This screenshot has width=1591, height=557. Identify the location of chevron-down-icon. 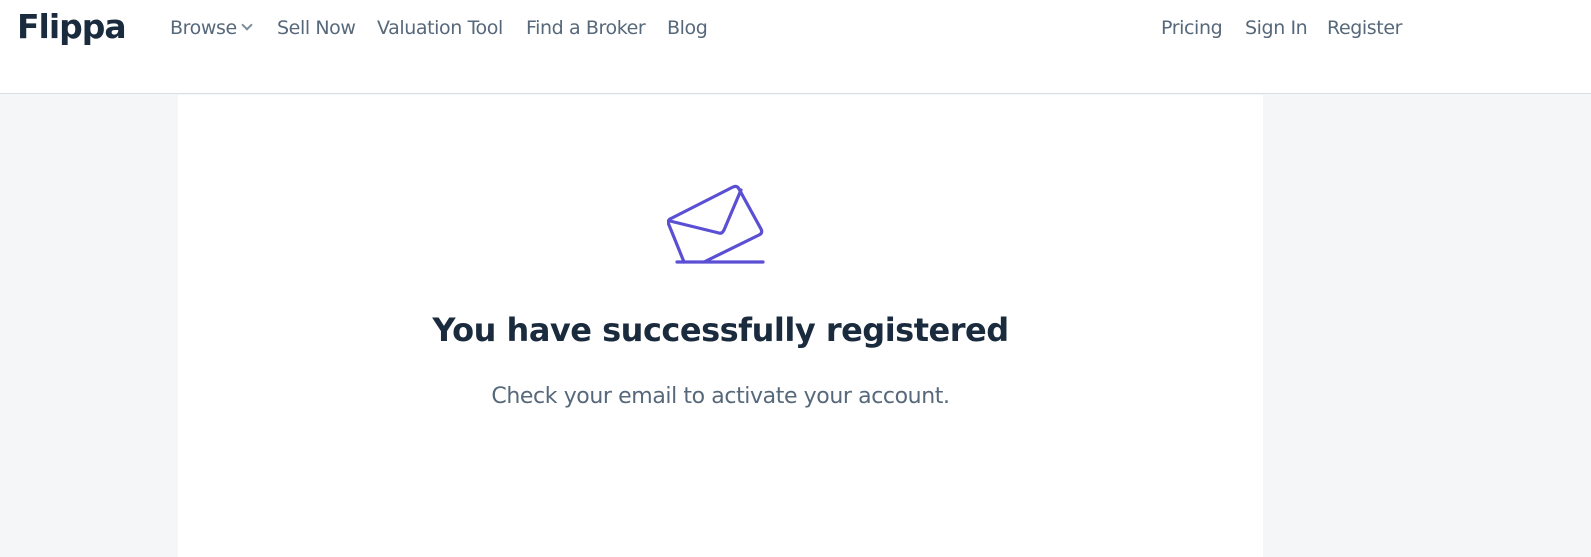
(247, 25).